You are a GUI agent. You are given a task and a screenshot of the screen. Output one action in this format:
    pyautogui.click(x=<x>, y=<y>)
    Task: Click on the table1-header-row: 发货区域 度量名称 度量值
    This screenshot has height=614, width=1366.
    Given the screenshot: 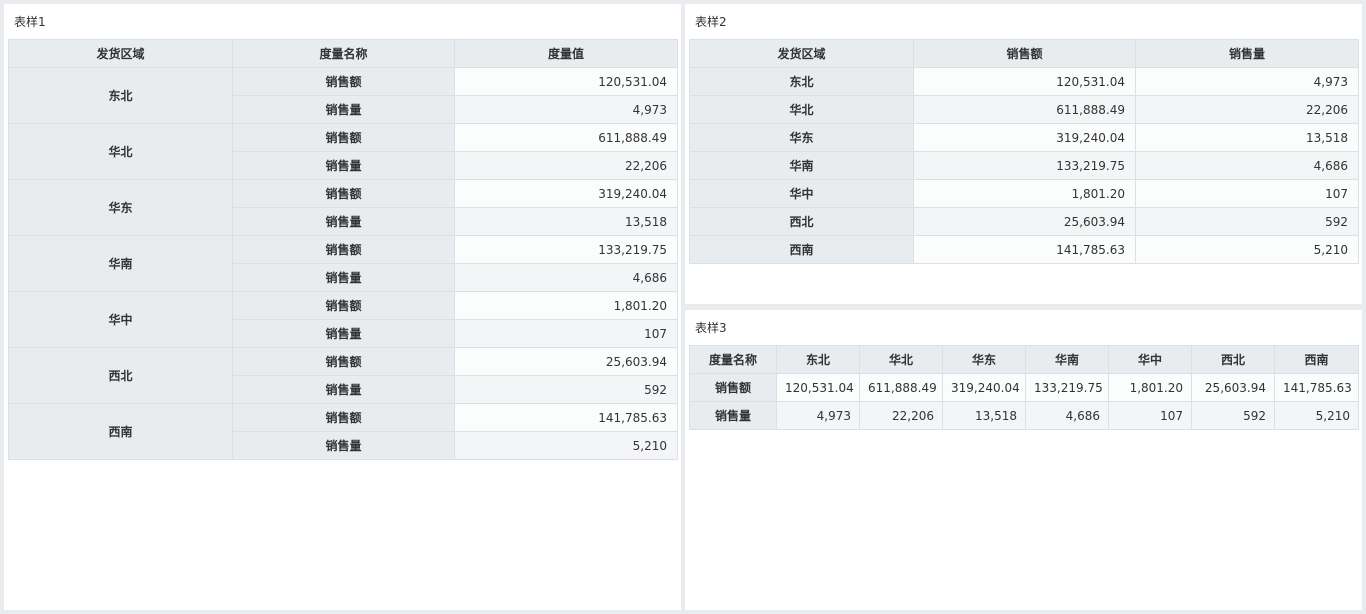 What is the action you would take?
    pyautogui.click(x=343, y=53)
    